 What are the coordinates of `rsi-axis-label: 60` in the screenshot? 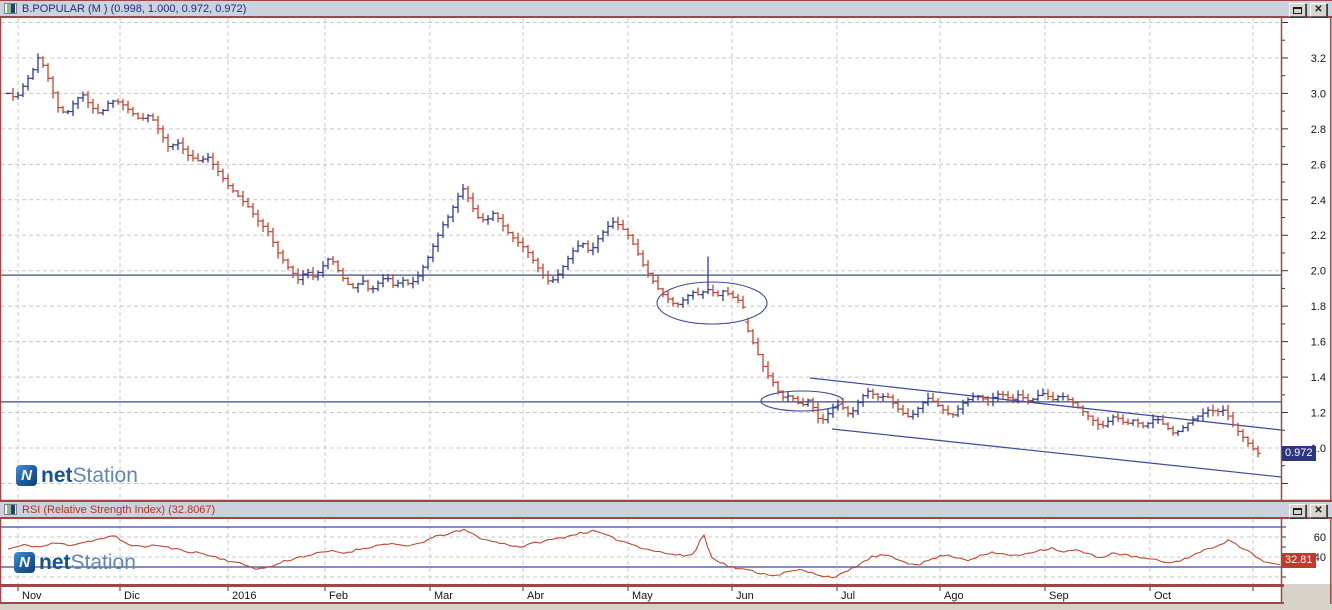 It's located at (1320, 538).